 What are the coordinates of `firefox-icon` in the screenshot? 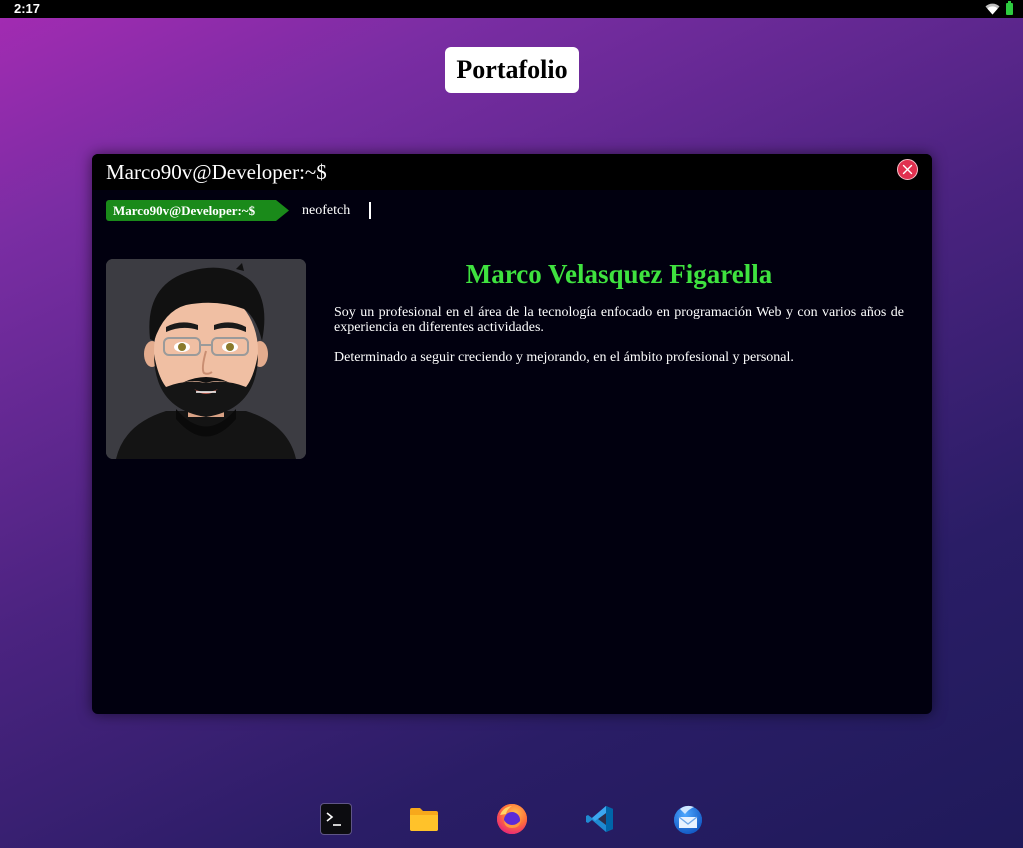 It's located at (512, 819).